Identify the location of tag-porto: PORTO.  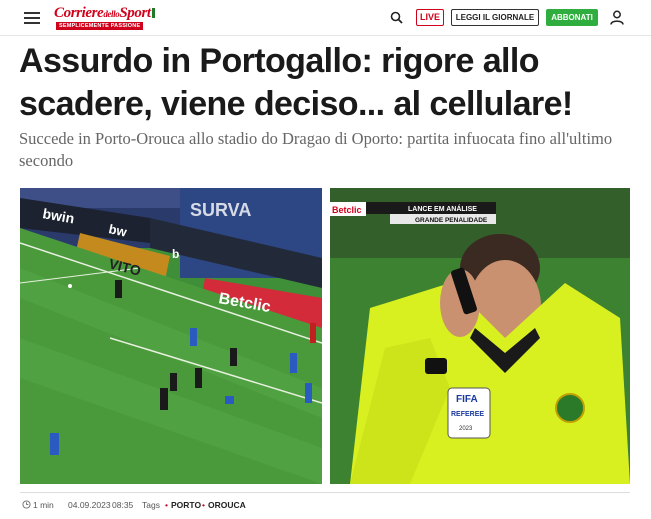
(186, 505).